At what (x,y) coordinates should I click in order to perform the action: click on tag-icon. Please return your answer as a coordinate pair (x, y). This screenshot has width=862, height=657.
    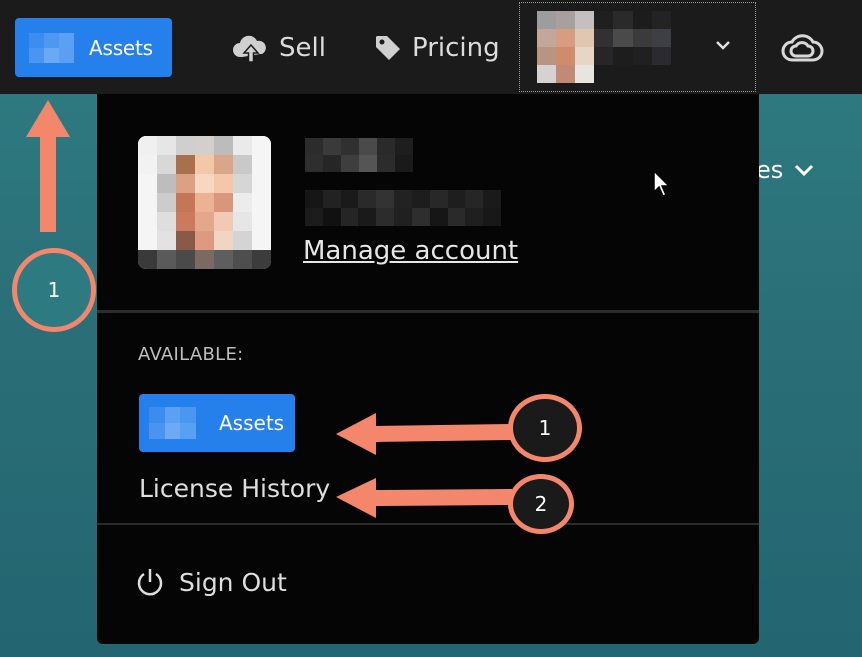
    Looking at the image, I should click on (388, 48).